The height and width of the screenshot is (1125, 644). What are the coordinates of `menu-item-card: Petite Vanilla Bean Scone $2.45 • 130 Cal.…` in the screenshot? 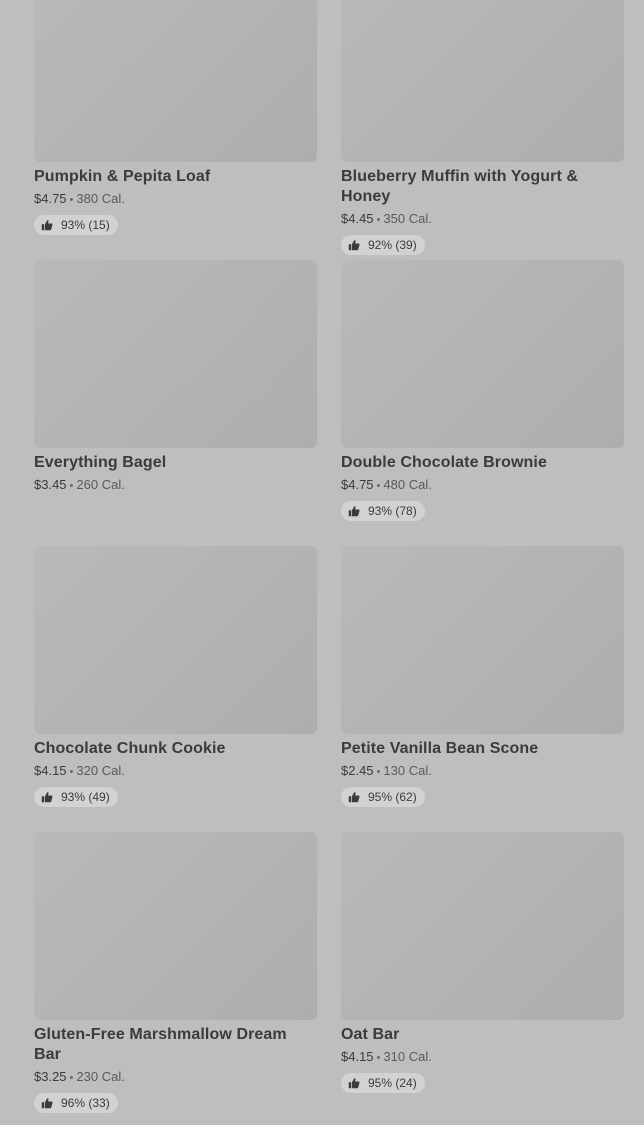 It's located at (482, 689).